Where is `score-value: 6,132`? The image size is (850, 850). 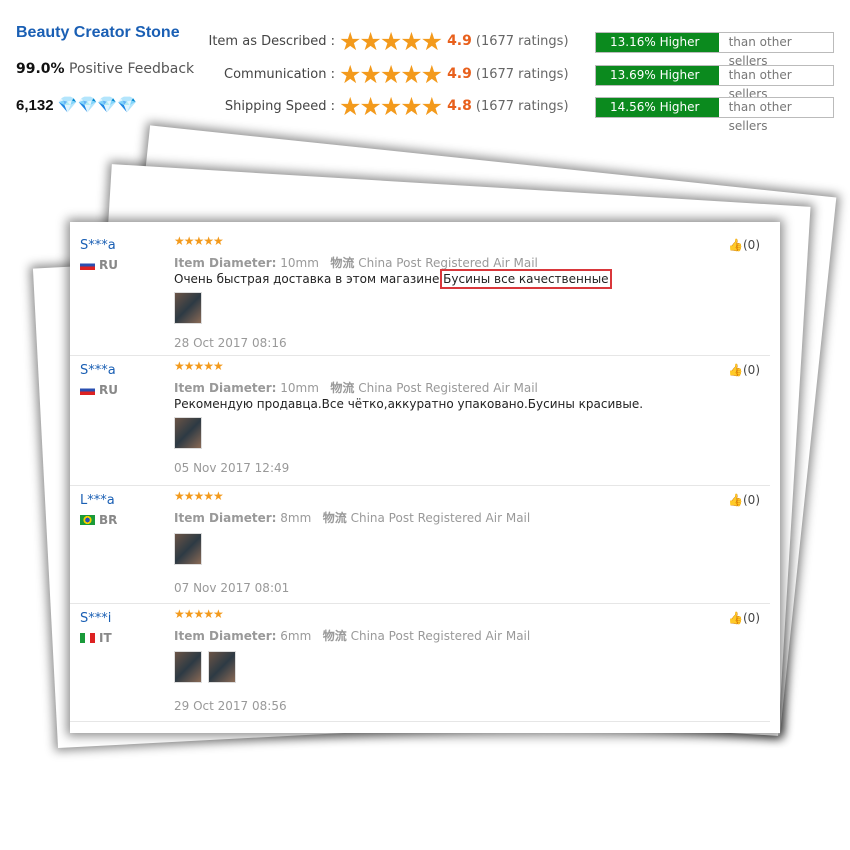 score-value: 6,132 is located at coordinates (35, 105).